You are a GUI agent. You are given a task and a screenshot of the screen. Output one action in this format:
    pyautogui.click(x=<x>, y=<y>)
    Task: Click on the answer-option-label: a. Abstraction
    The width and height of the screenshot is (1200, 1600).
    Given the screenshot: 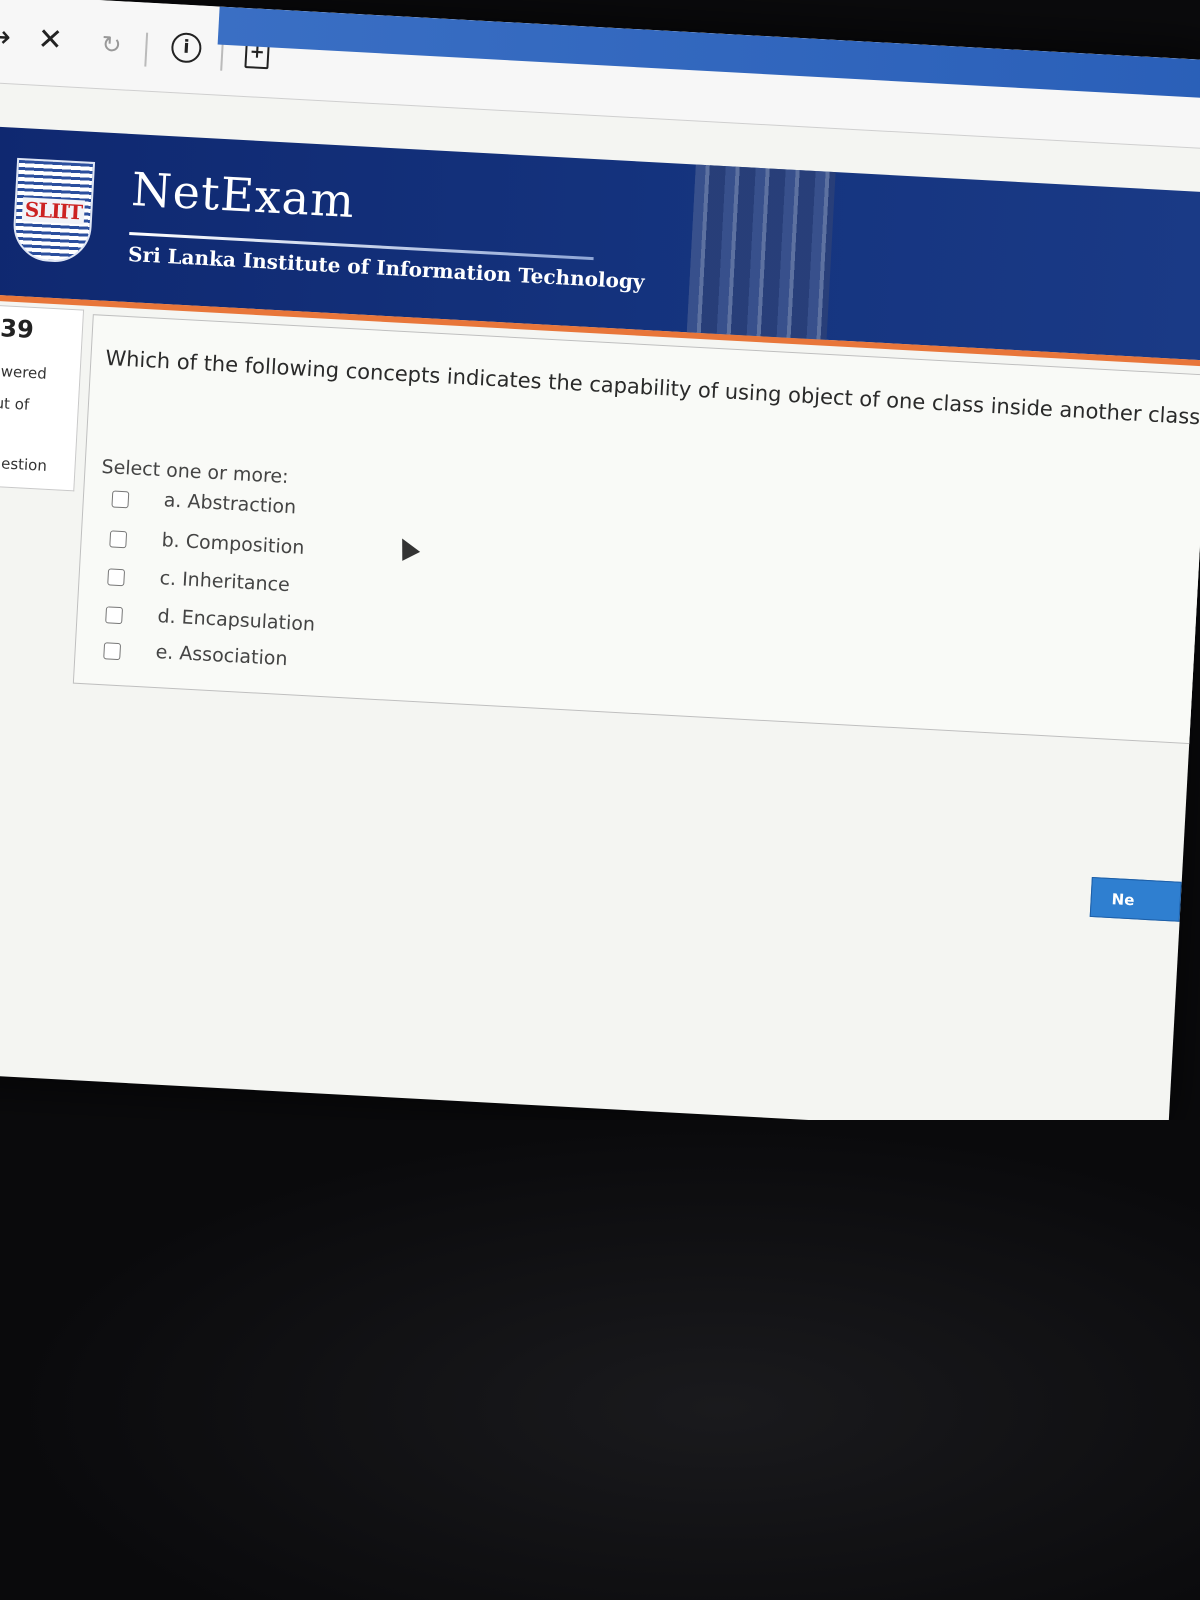 What is the action you would take?
    pyautogui.click(x=230, y=504)
    